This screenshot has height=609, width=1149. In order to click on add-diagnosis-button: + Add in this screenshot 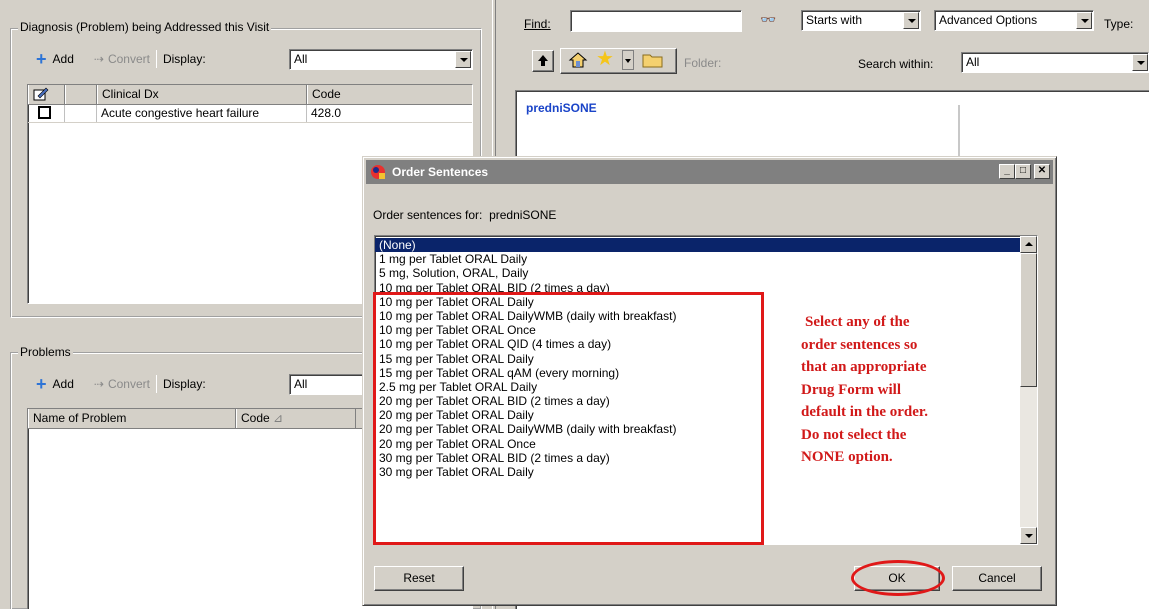, I will do `click(55, 59)`.